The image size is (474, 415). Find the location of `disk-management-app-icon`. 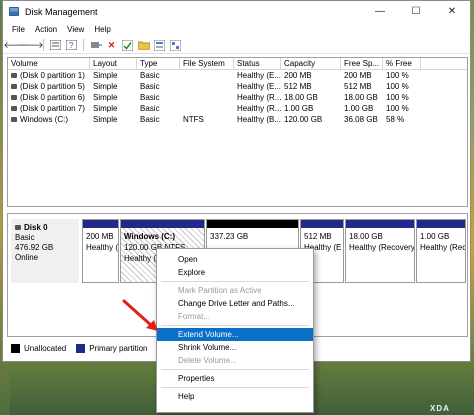

disk-management-app-icon is located at coordinates (14, 11).